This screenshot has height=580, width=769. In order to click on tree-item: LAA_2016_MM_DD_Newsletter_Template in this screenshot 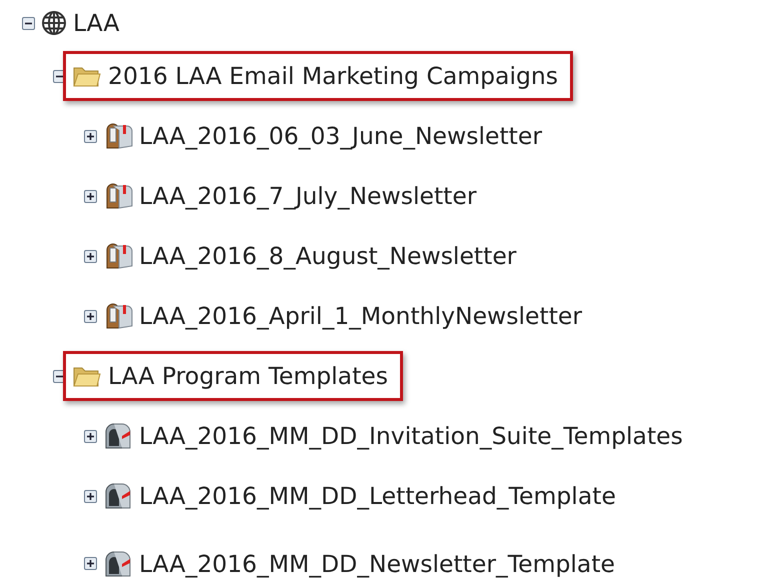, I will do `click(377, 564)`.